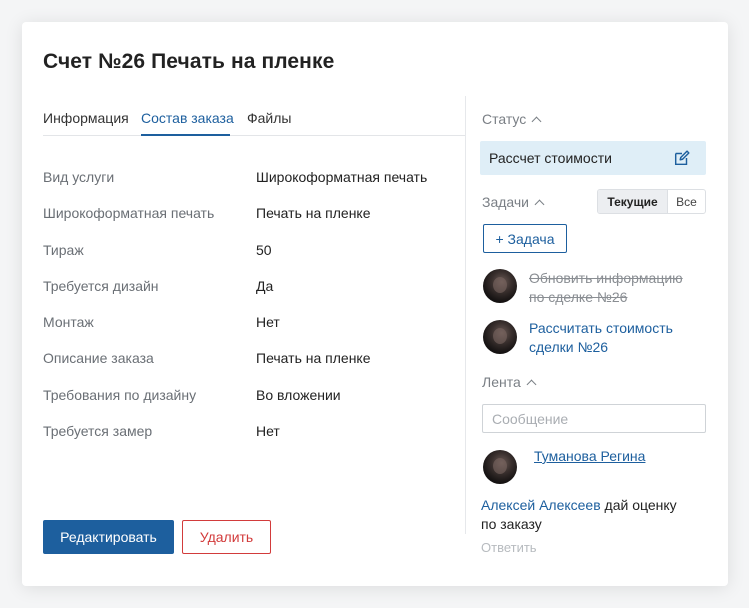 The width and height of the screenshot is (749, 608). I want to click on field-value: Да, so click(265, 285).